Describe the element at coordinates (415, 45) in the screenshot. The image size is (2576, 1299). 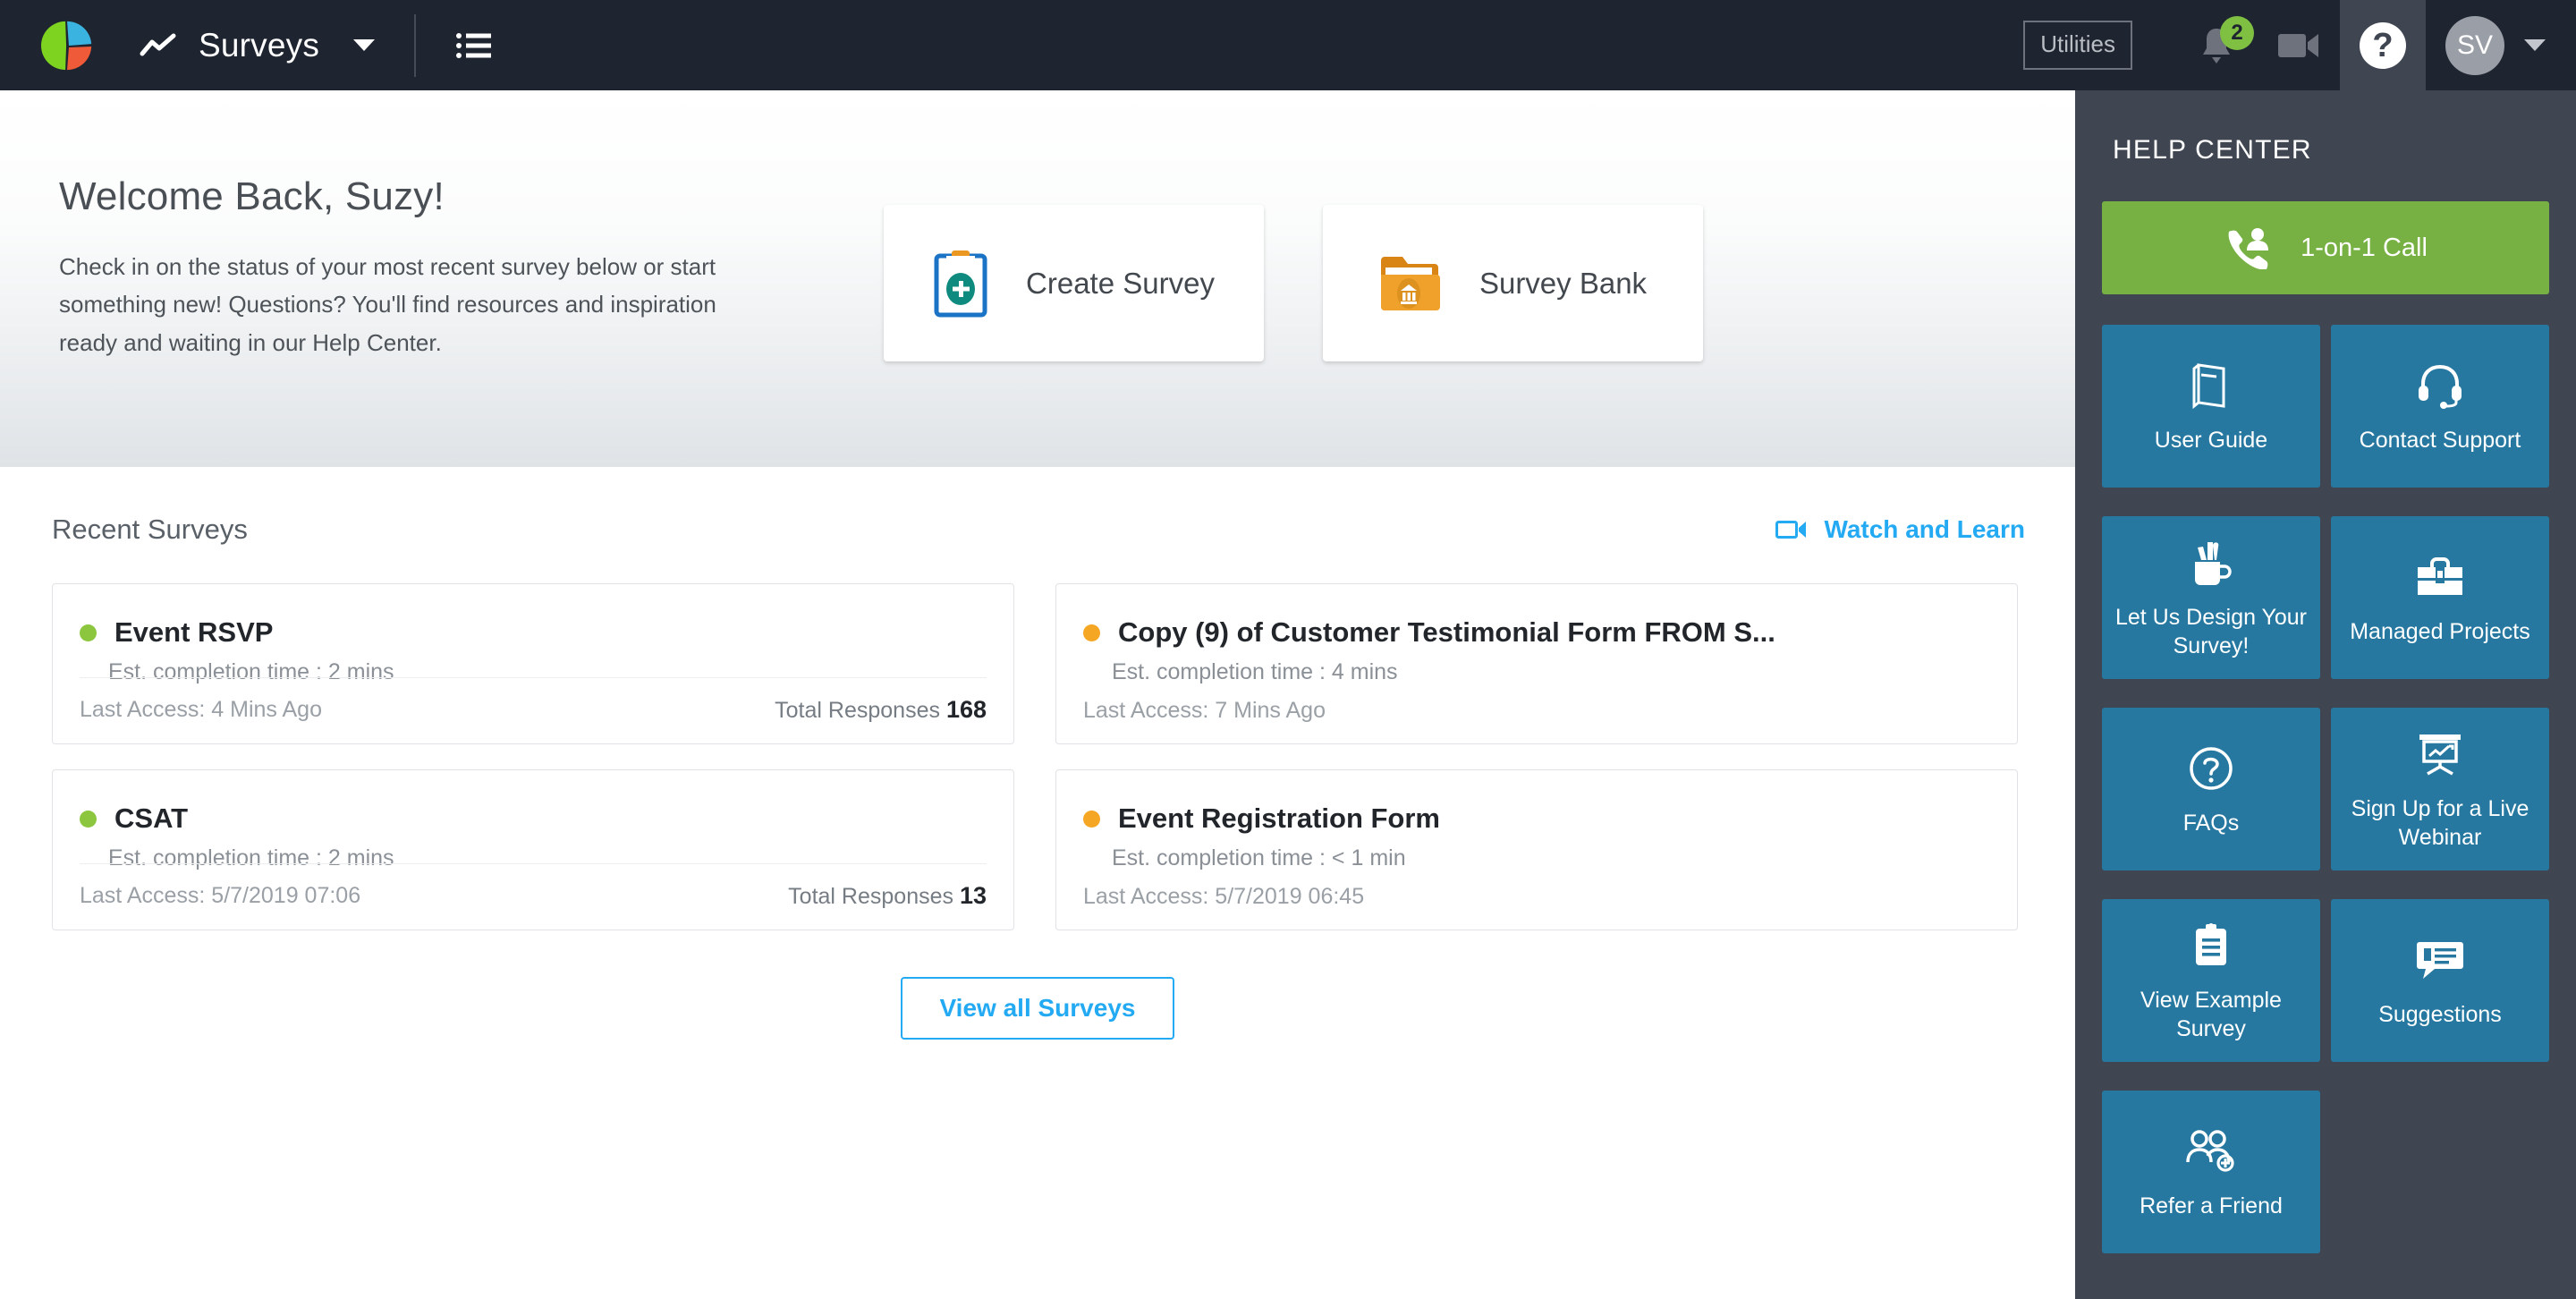
I see `toolbar-divider` at that location.